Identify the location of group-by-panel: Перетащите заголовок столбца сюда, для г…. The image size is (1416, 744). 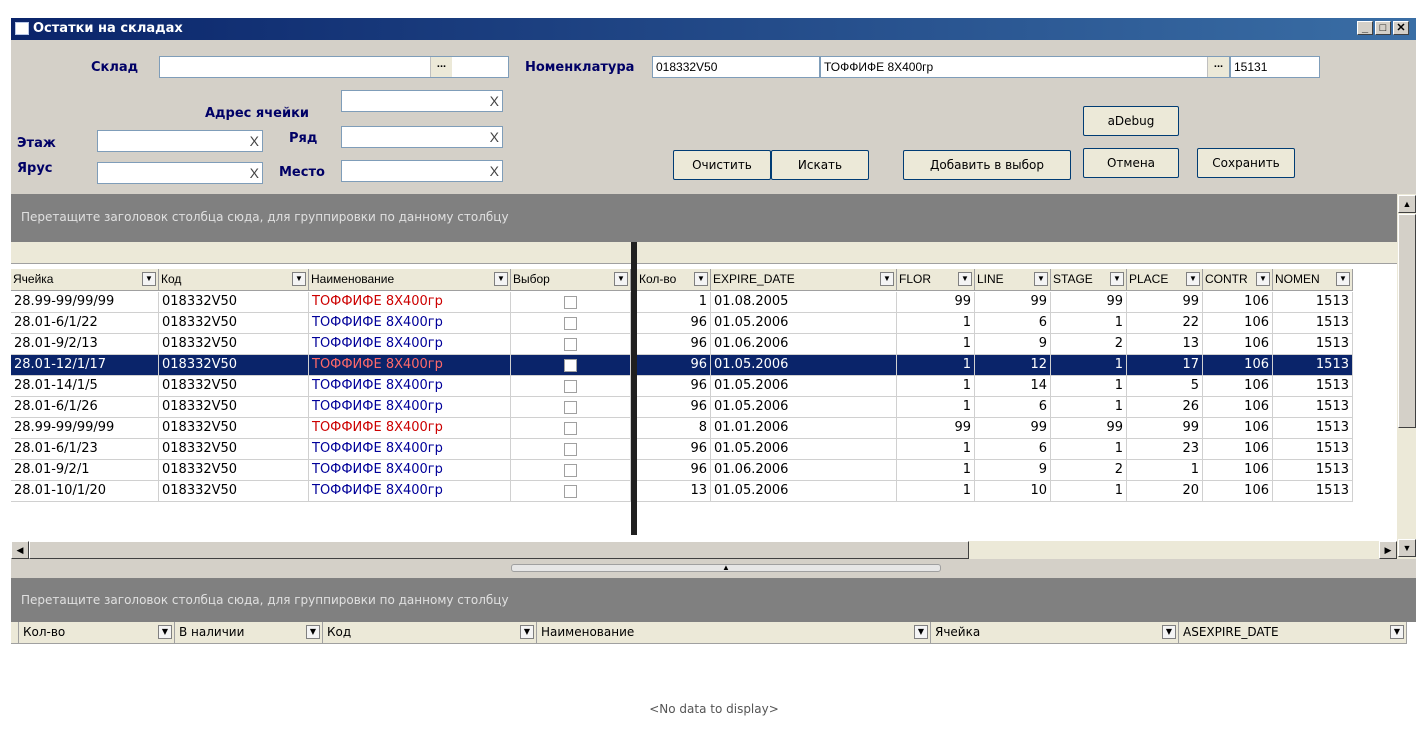
(713, 218).